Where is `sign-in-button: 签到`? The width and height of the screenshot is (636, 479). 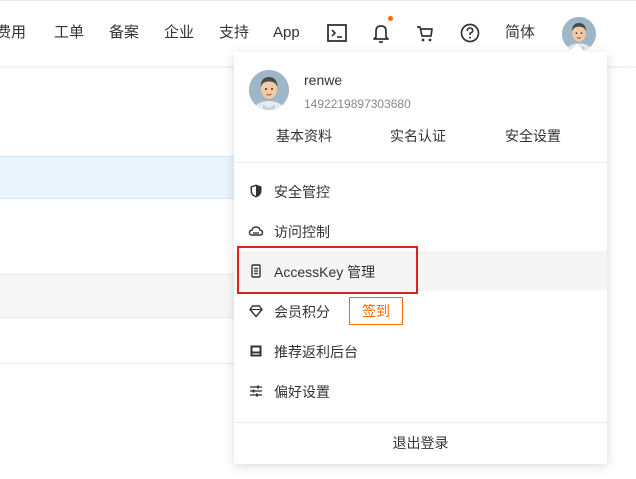
sign-in-button: 签到 is located at coordinates (376, 311).